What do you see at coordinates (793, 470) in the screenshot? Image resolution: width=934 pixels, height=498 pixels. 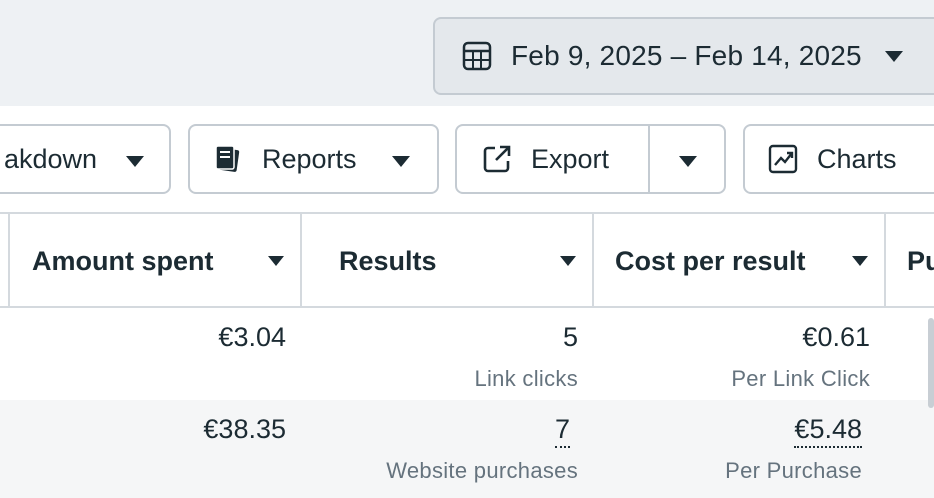 I see `cost-type: Per Purchase` at bounding box center [793, 470].